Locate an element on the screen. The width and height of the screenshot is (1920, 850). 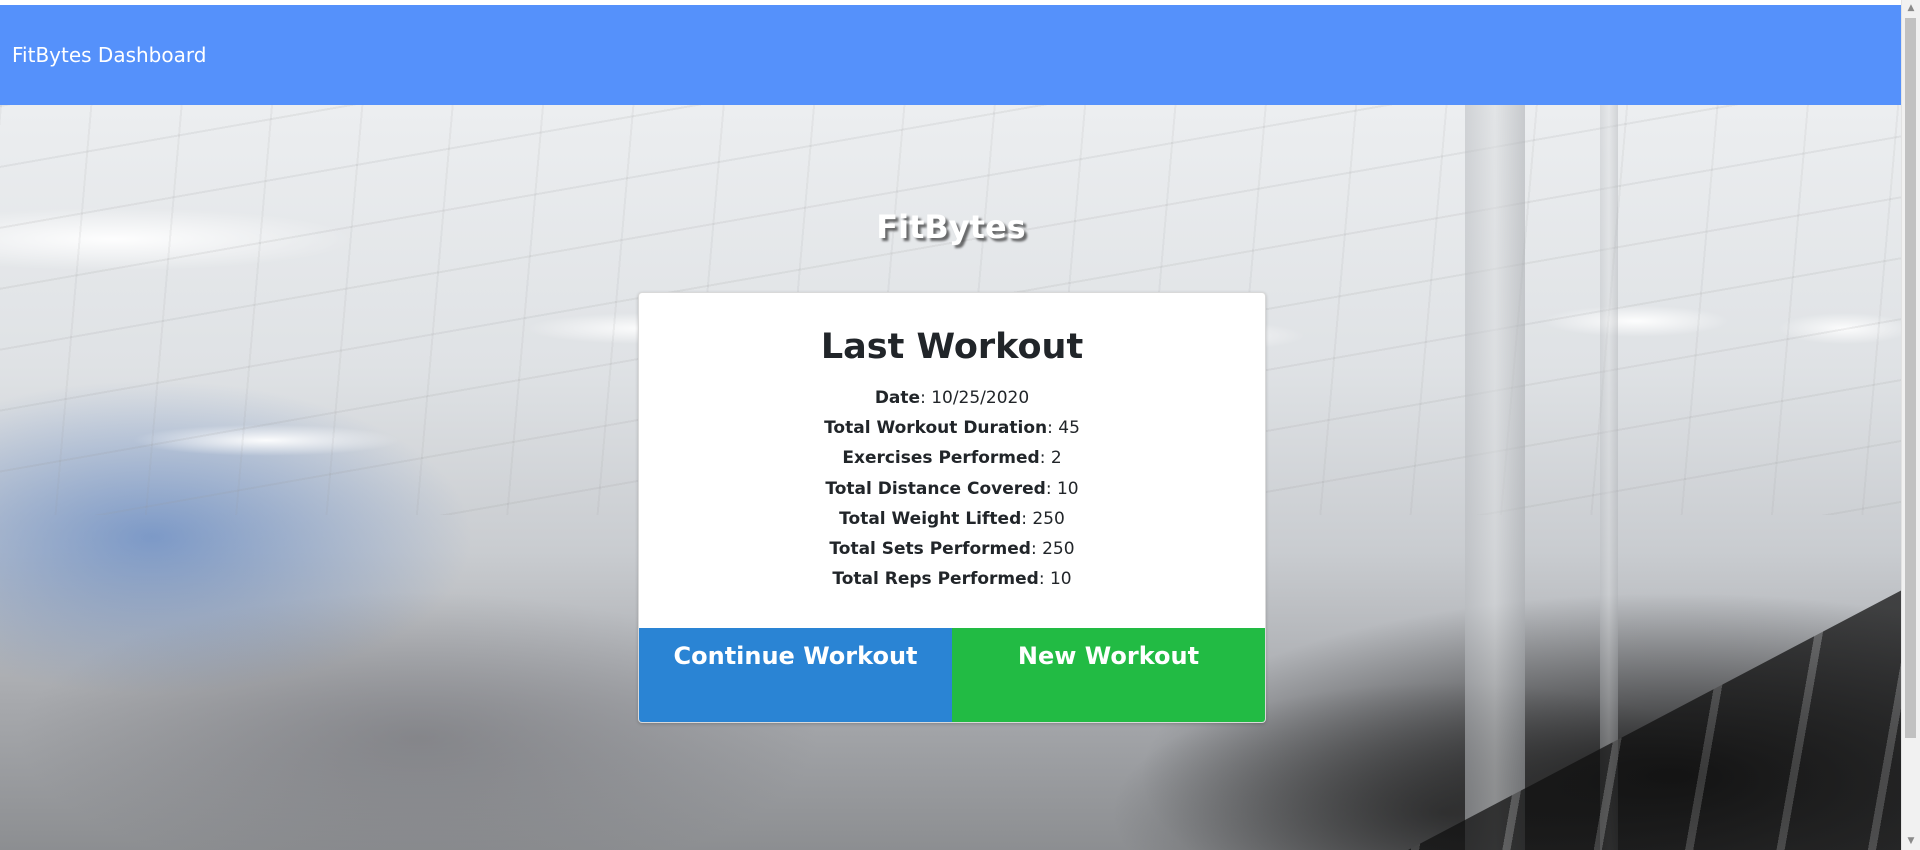
card-title: Last Workout is located at coordinates (952, 347).